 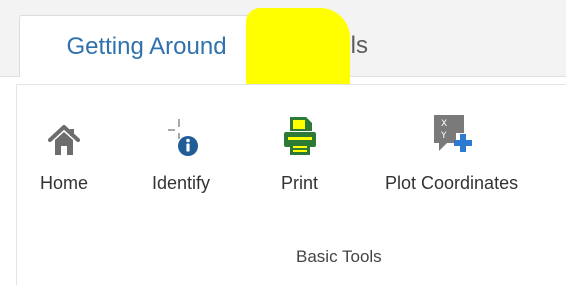 I want to click on print-button-label: Print, so click(x=300, y=183).